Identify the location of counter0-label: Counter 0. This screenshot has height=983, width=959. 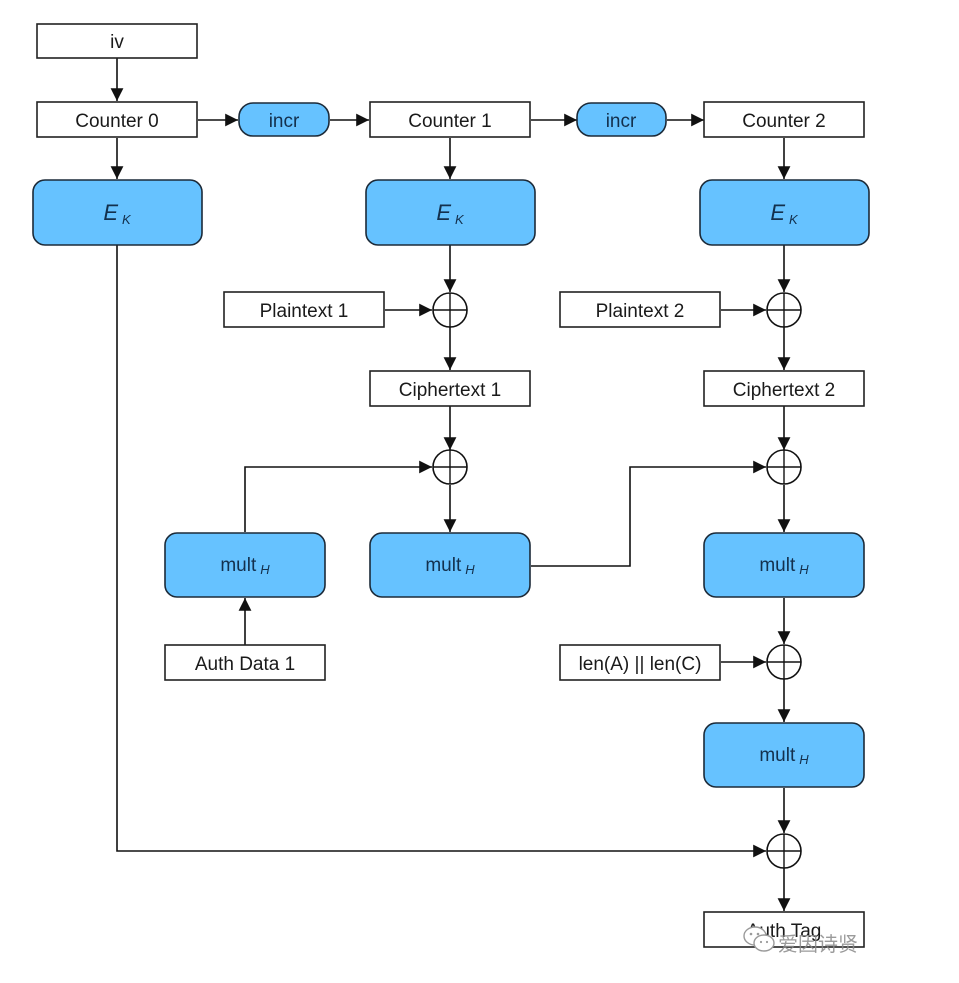
(116, 121).